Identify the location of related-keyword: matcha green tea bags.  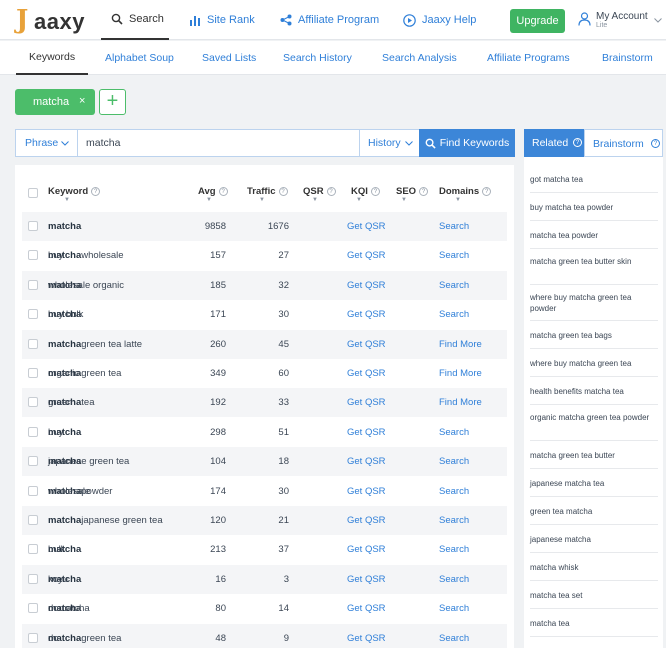
(594, 335).